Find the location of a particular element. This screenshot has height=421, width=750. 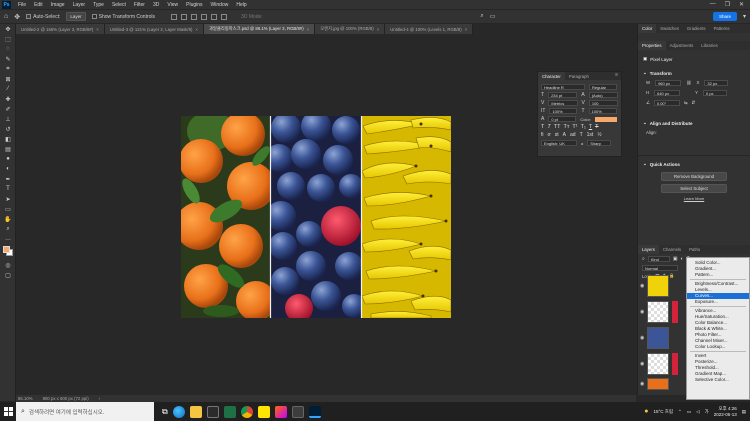

tab-layers: Layers is located at coordinates (648, 249).